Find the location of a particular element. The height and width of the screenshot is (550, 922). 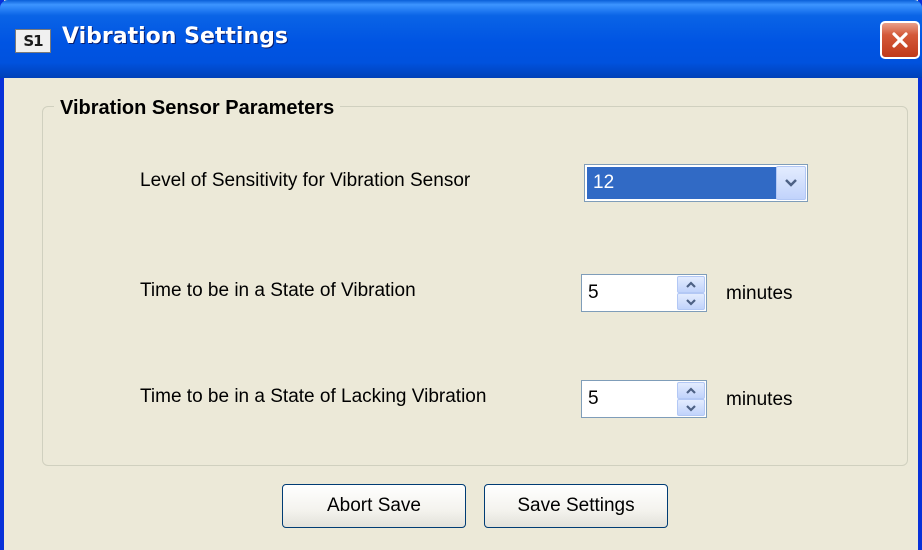

abort-save-button: Abort Save is located at coordinates (374, 506).